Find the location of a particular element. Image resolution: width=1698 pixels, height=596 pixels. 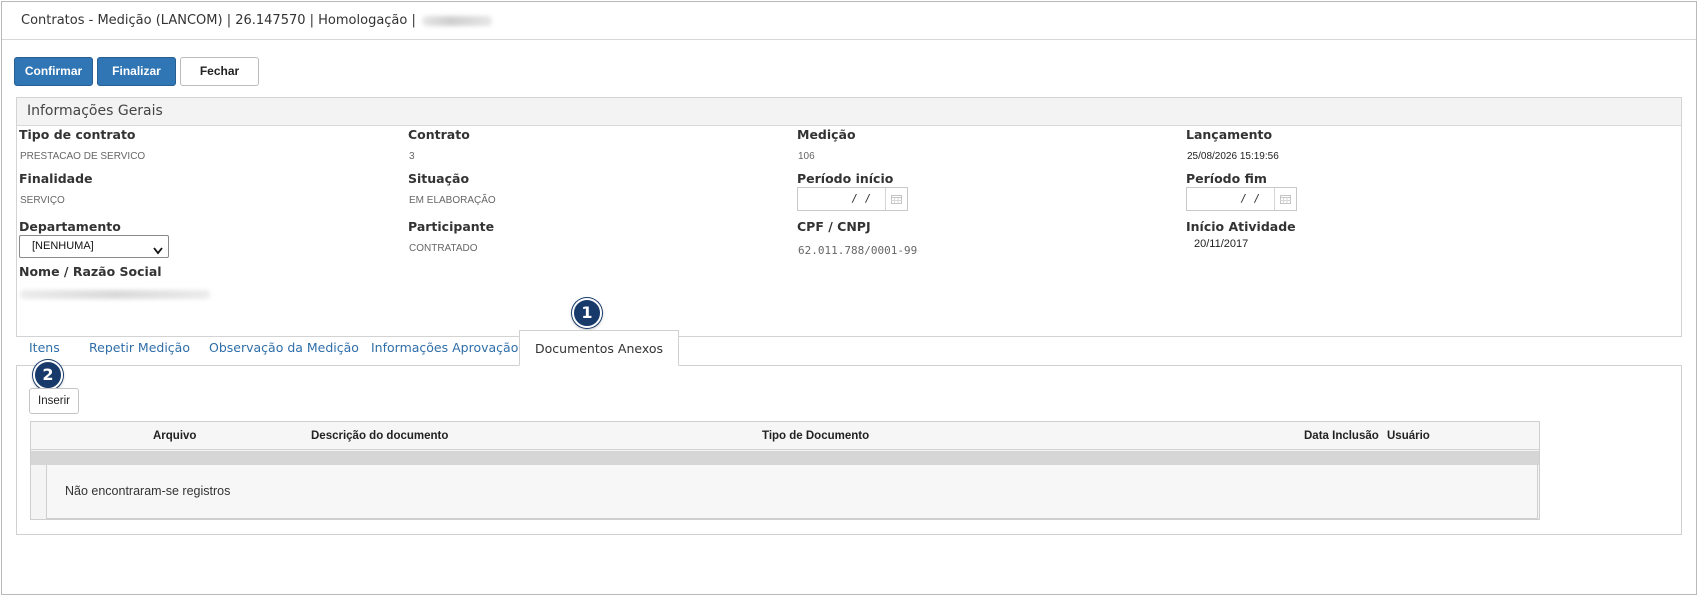

department-select: [NENHUMA] is located at coordinates (94, 246).